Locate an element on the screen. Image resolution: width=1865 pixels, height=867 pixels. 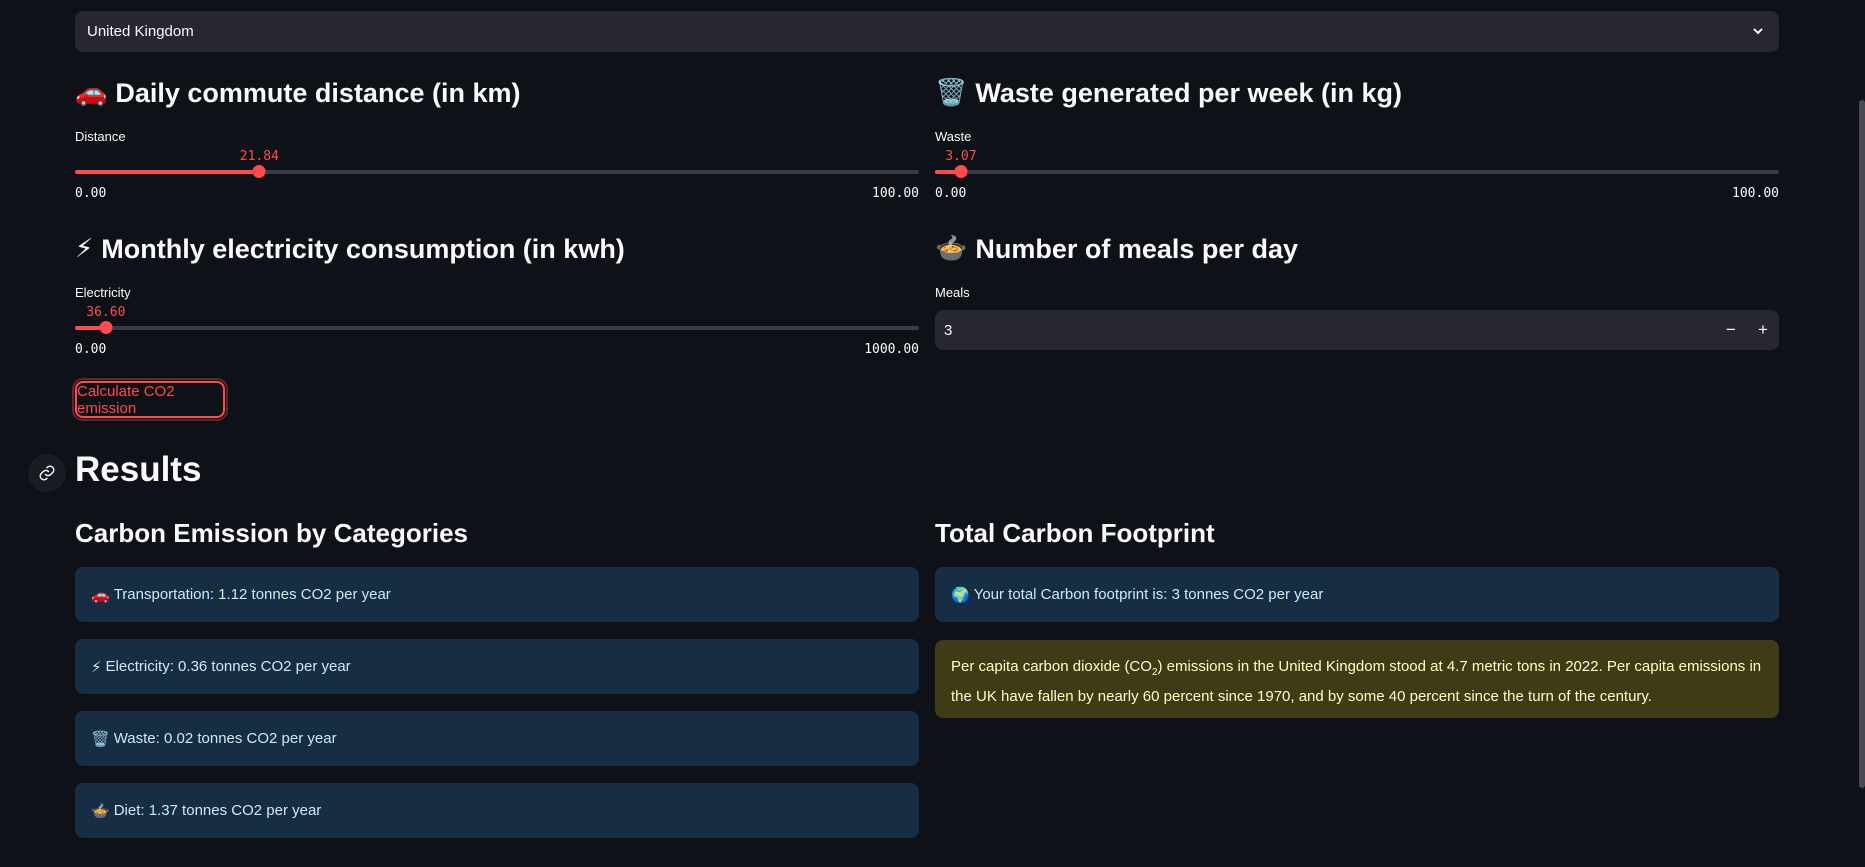
chevron-down-icon is located at coordinates (1758, 31).